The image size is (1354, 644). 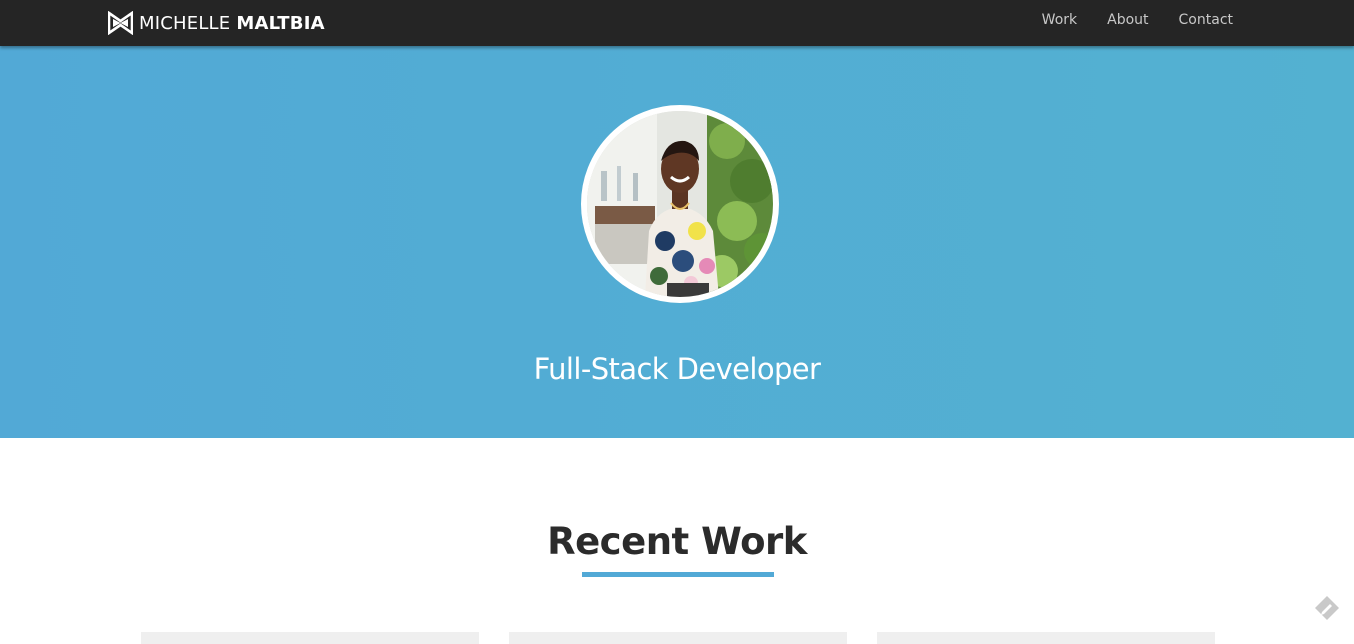 I want to click on recent-work-heading: Recent Work, so click(x=677, y=541).